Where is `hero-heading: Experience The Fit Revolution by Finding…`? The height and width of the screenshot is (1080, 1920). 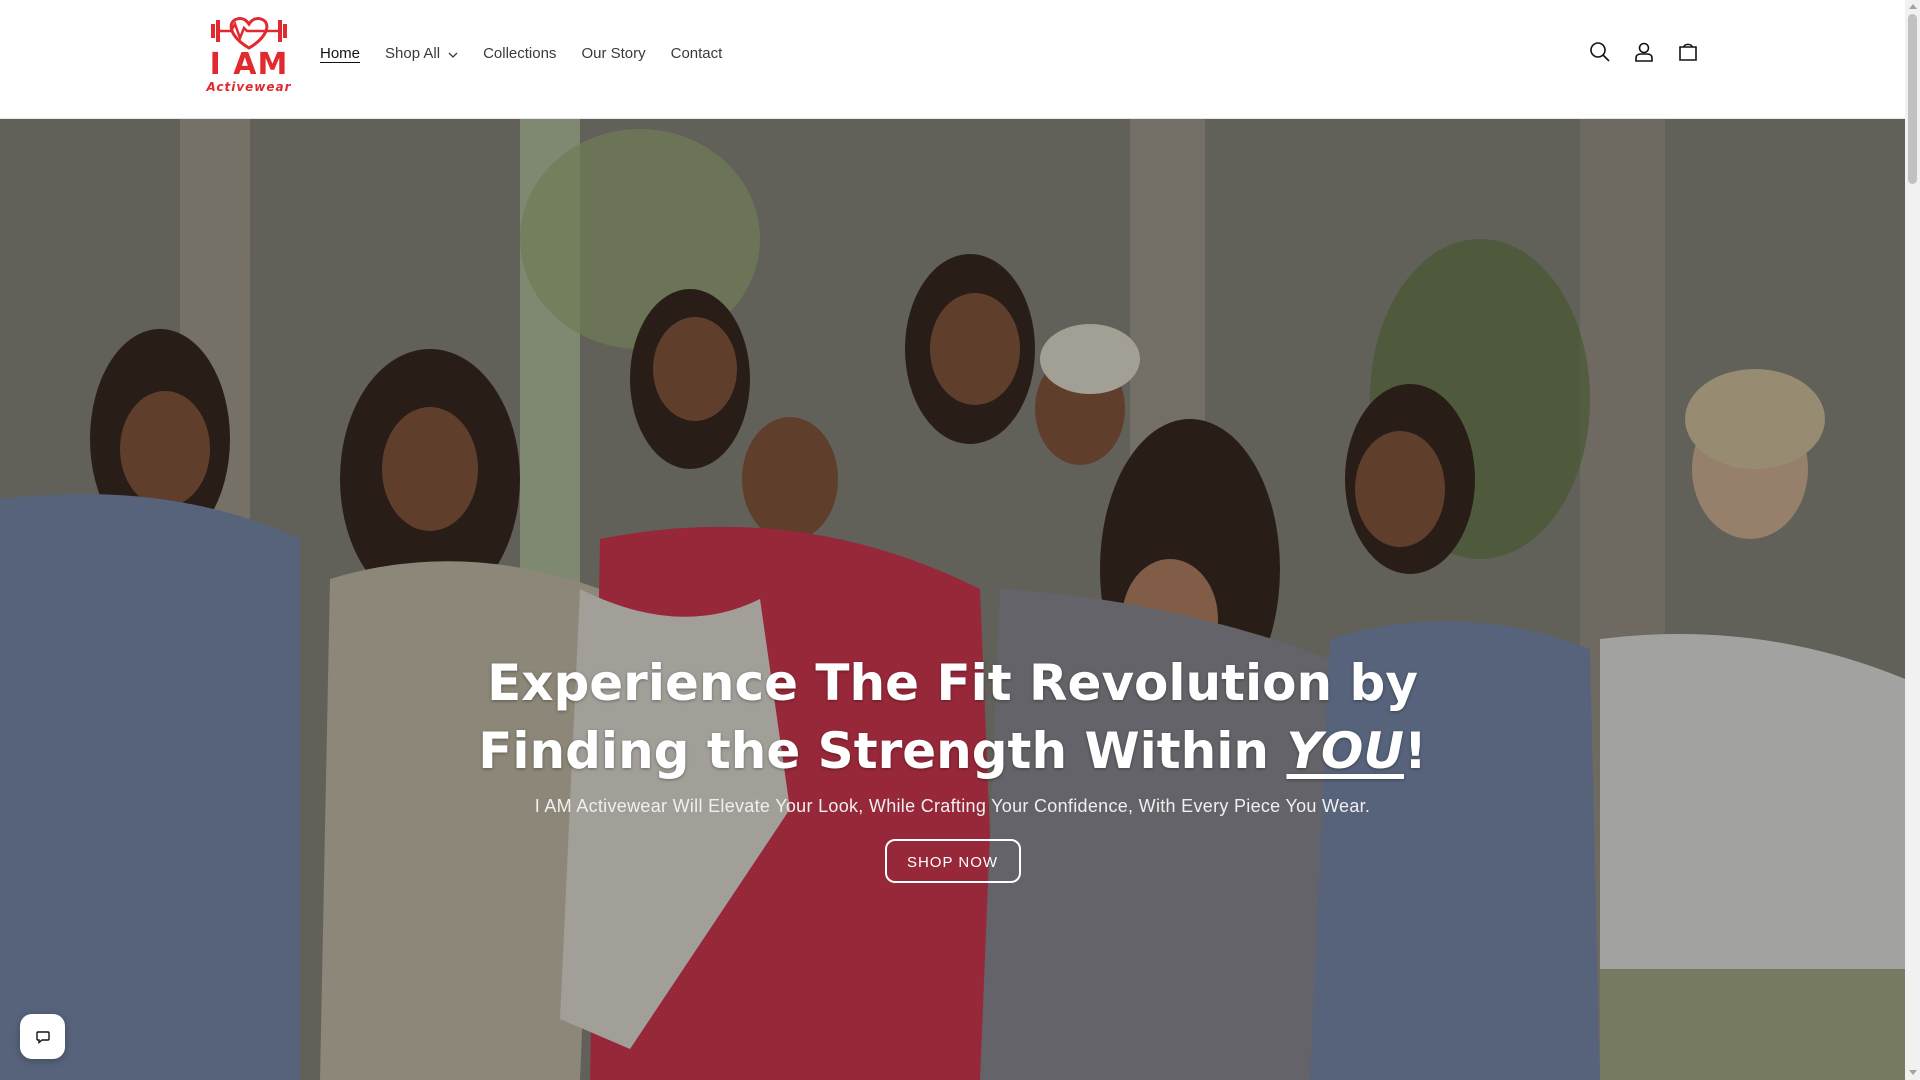
hero-heading: Experience The Fit Revolution by Finding… is located at coordinates (952, 717).